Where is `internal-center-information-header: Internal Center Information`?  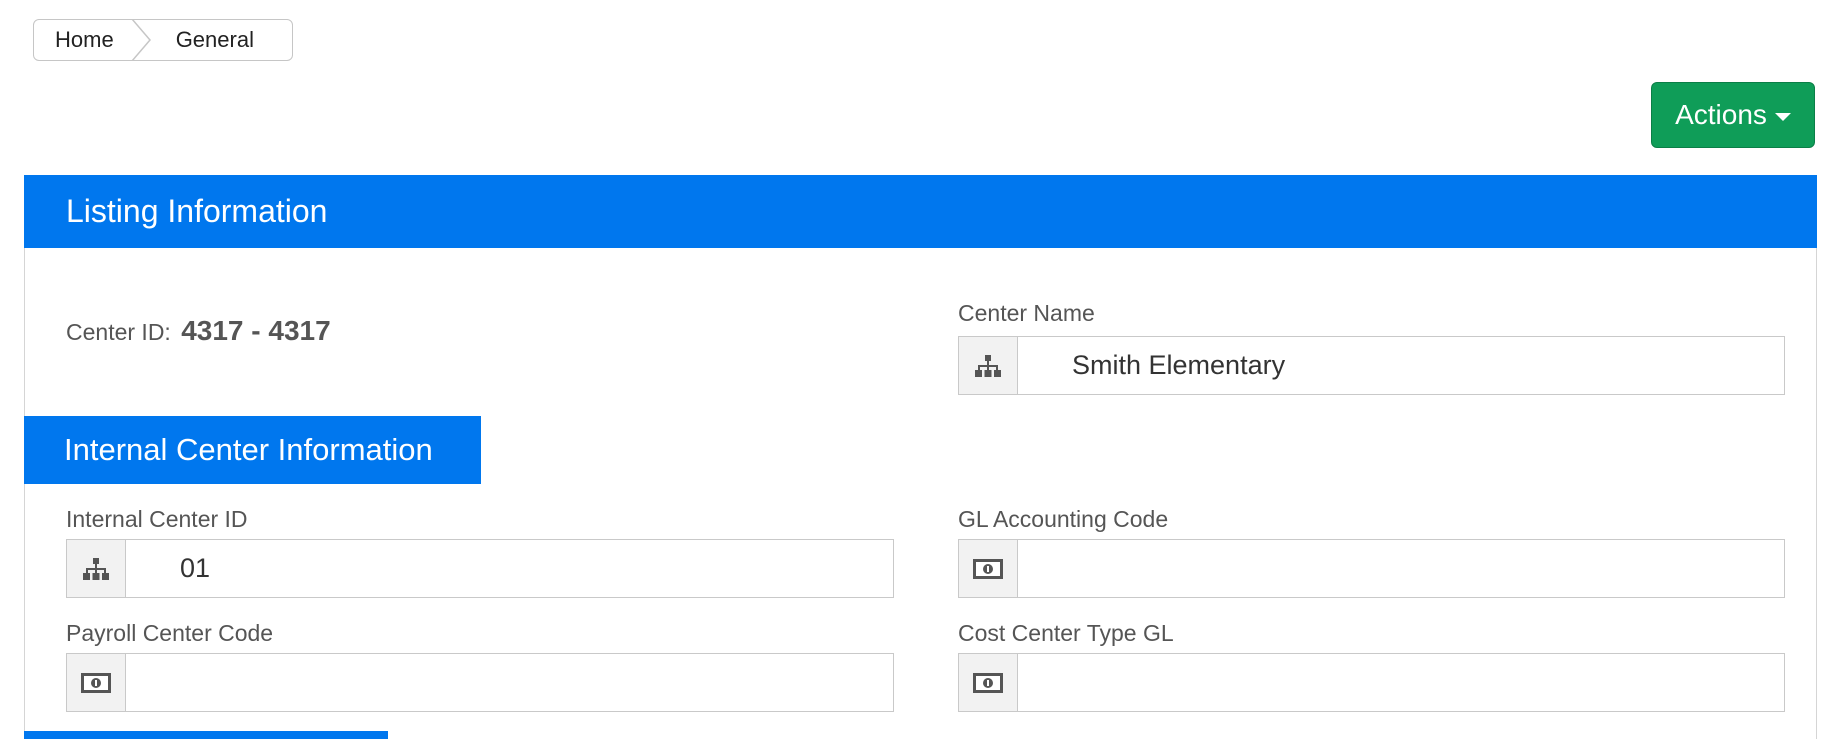 internal-center-information-header: Internal Center Information is located at coordinates (252, 450).